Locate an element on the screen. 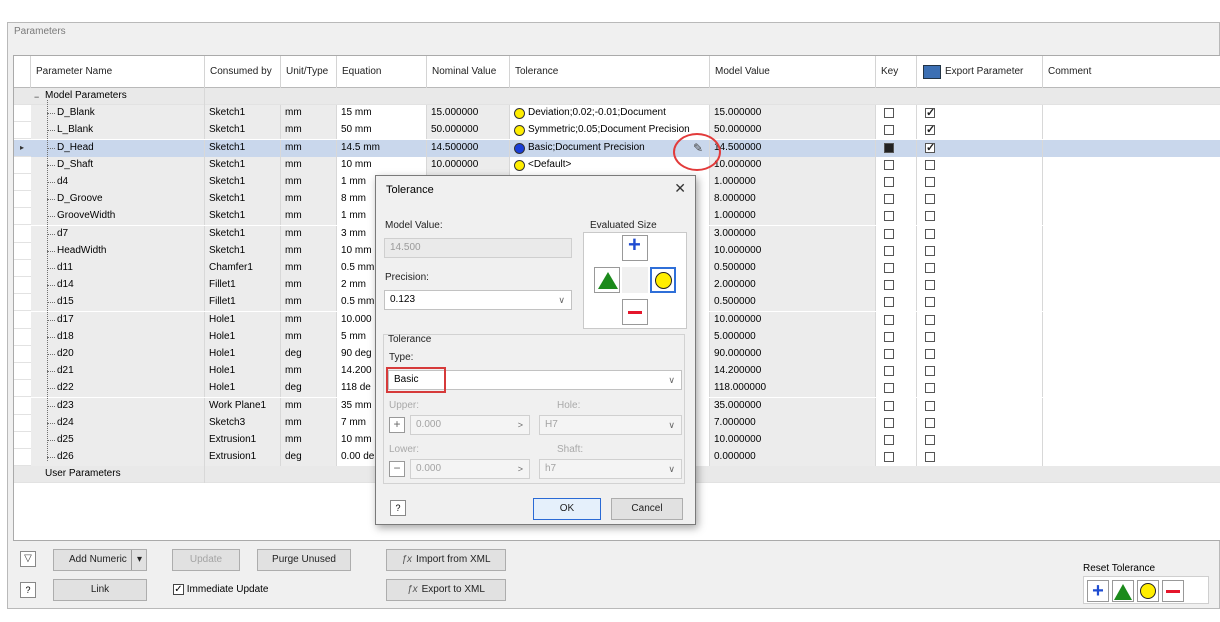 Image resolution: width=1220 pixels, height=622 pixels. export-to-xml-button: ƒx Export to XML is located at coordinates (446, 590).